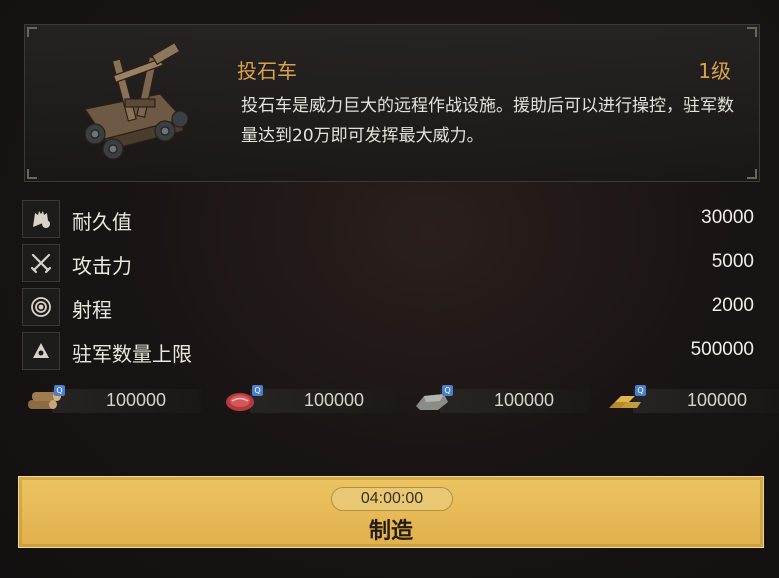 Image resolution: width=779 pixels, height=578 pixels. What do you see at coordinates (390, 263) in the screenshot?
I see `stat-row-attack: 攻击力 5000` at bounding box center [390, 263].